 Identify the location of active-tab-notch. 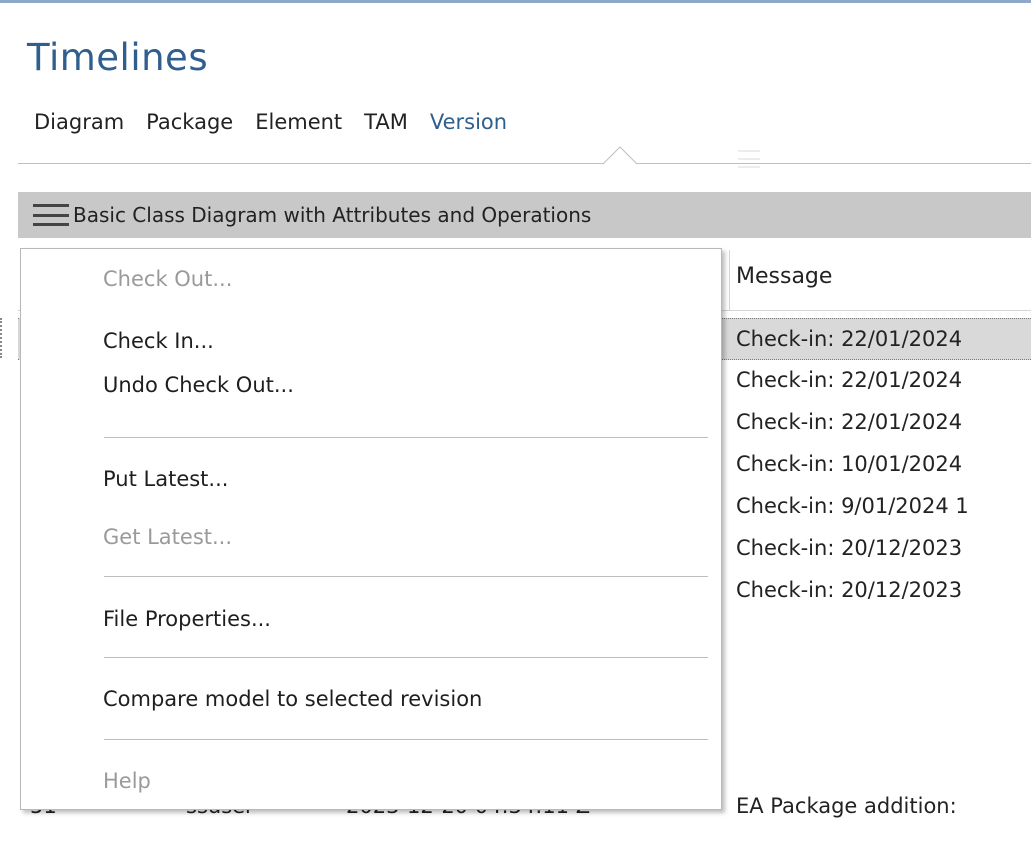
(620, 155).